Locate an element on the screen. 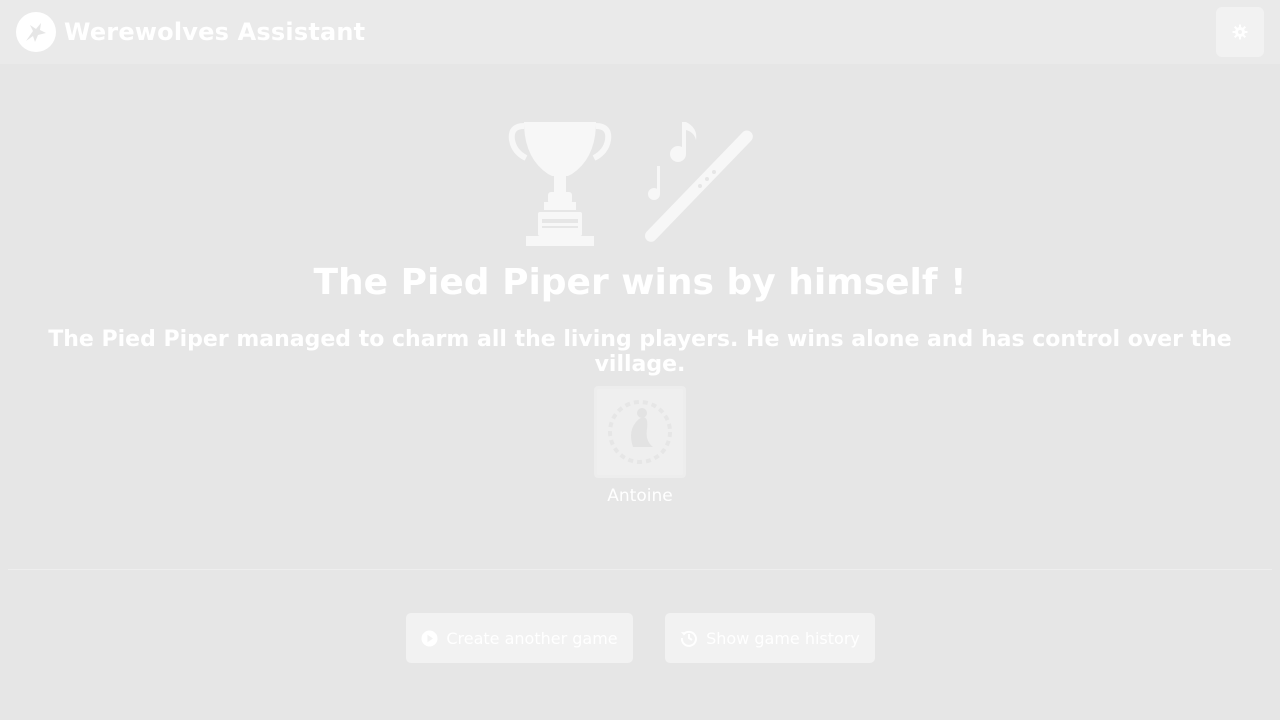 The height and width of the screenshot is (720, 1280). winner-name: Antoine is located at coordinates (640, 496).